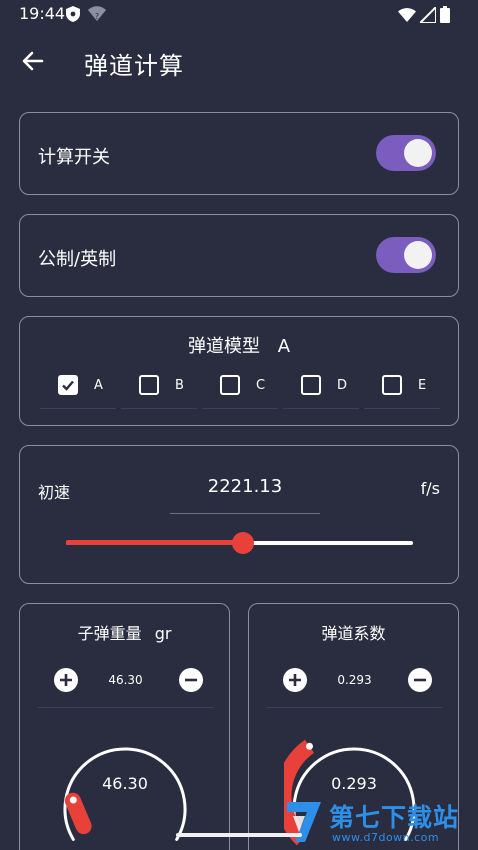  I want to click on bc-gauge-value: 0.293, so click(354, 783).